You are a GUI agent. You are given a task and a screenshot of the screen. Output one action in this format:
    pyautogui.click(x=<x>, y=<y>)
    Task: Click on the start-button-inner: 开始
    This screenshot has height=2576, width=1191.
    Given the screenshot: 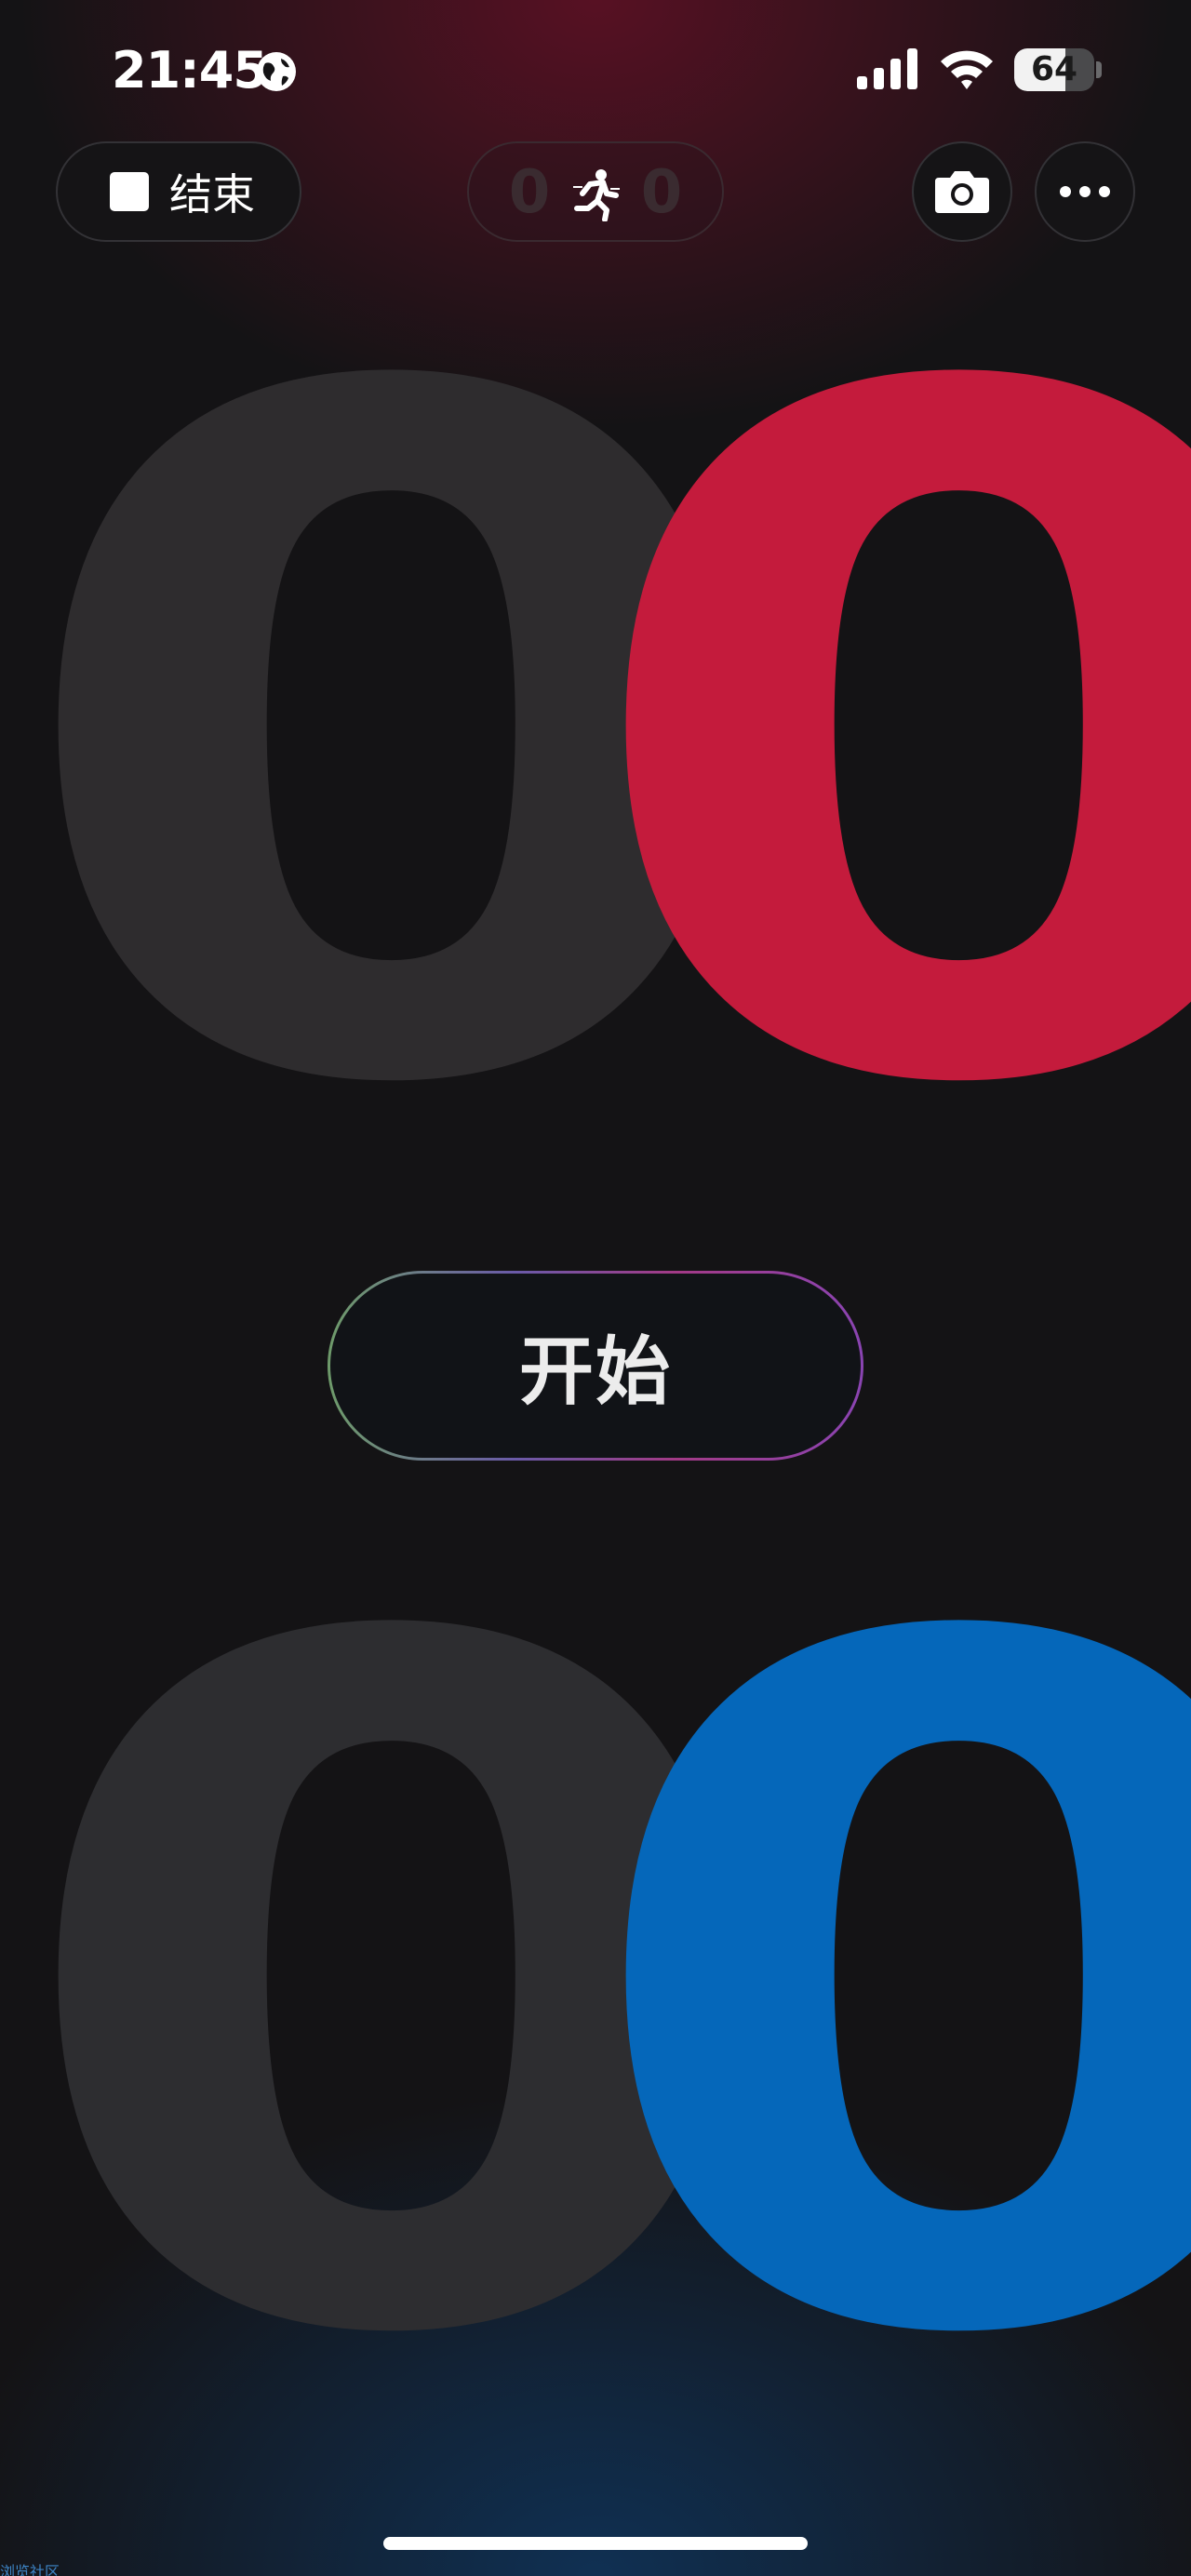 What is the action you would take?
    pyautogui.click(x=595, y=1366)
    